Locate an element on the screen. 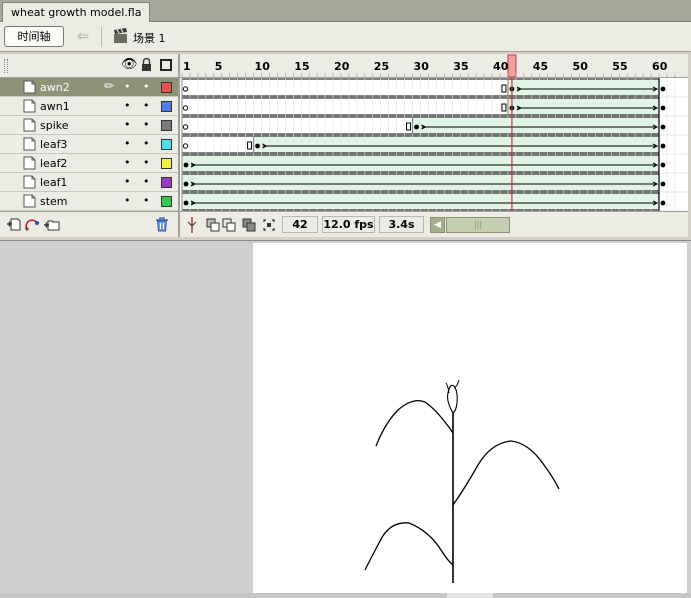 Image resolution: width=691 pixels, height=598 pixels. document-tab: wheat growth model.fla is located at coordinates (76, 12).